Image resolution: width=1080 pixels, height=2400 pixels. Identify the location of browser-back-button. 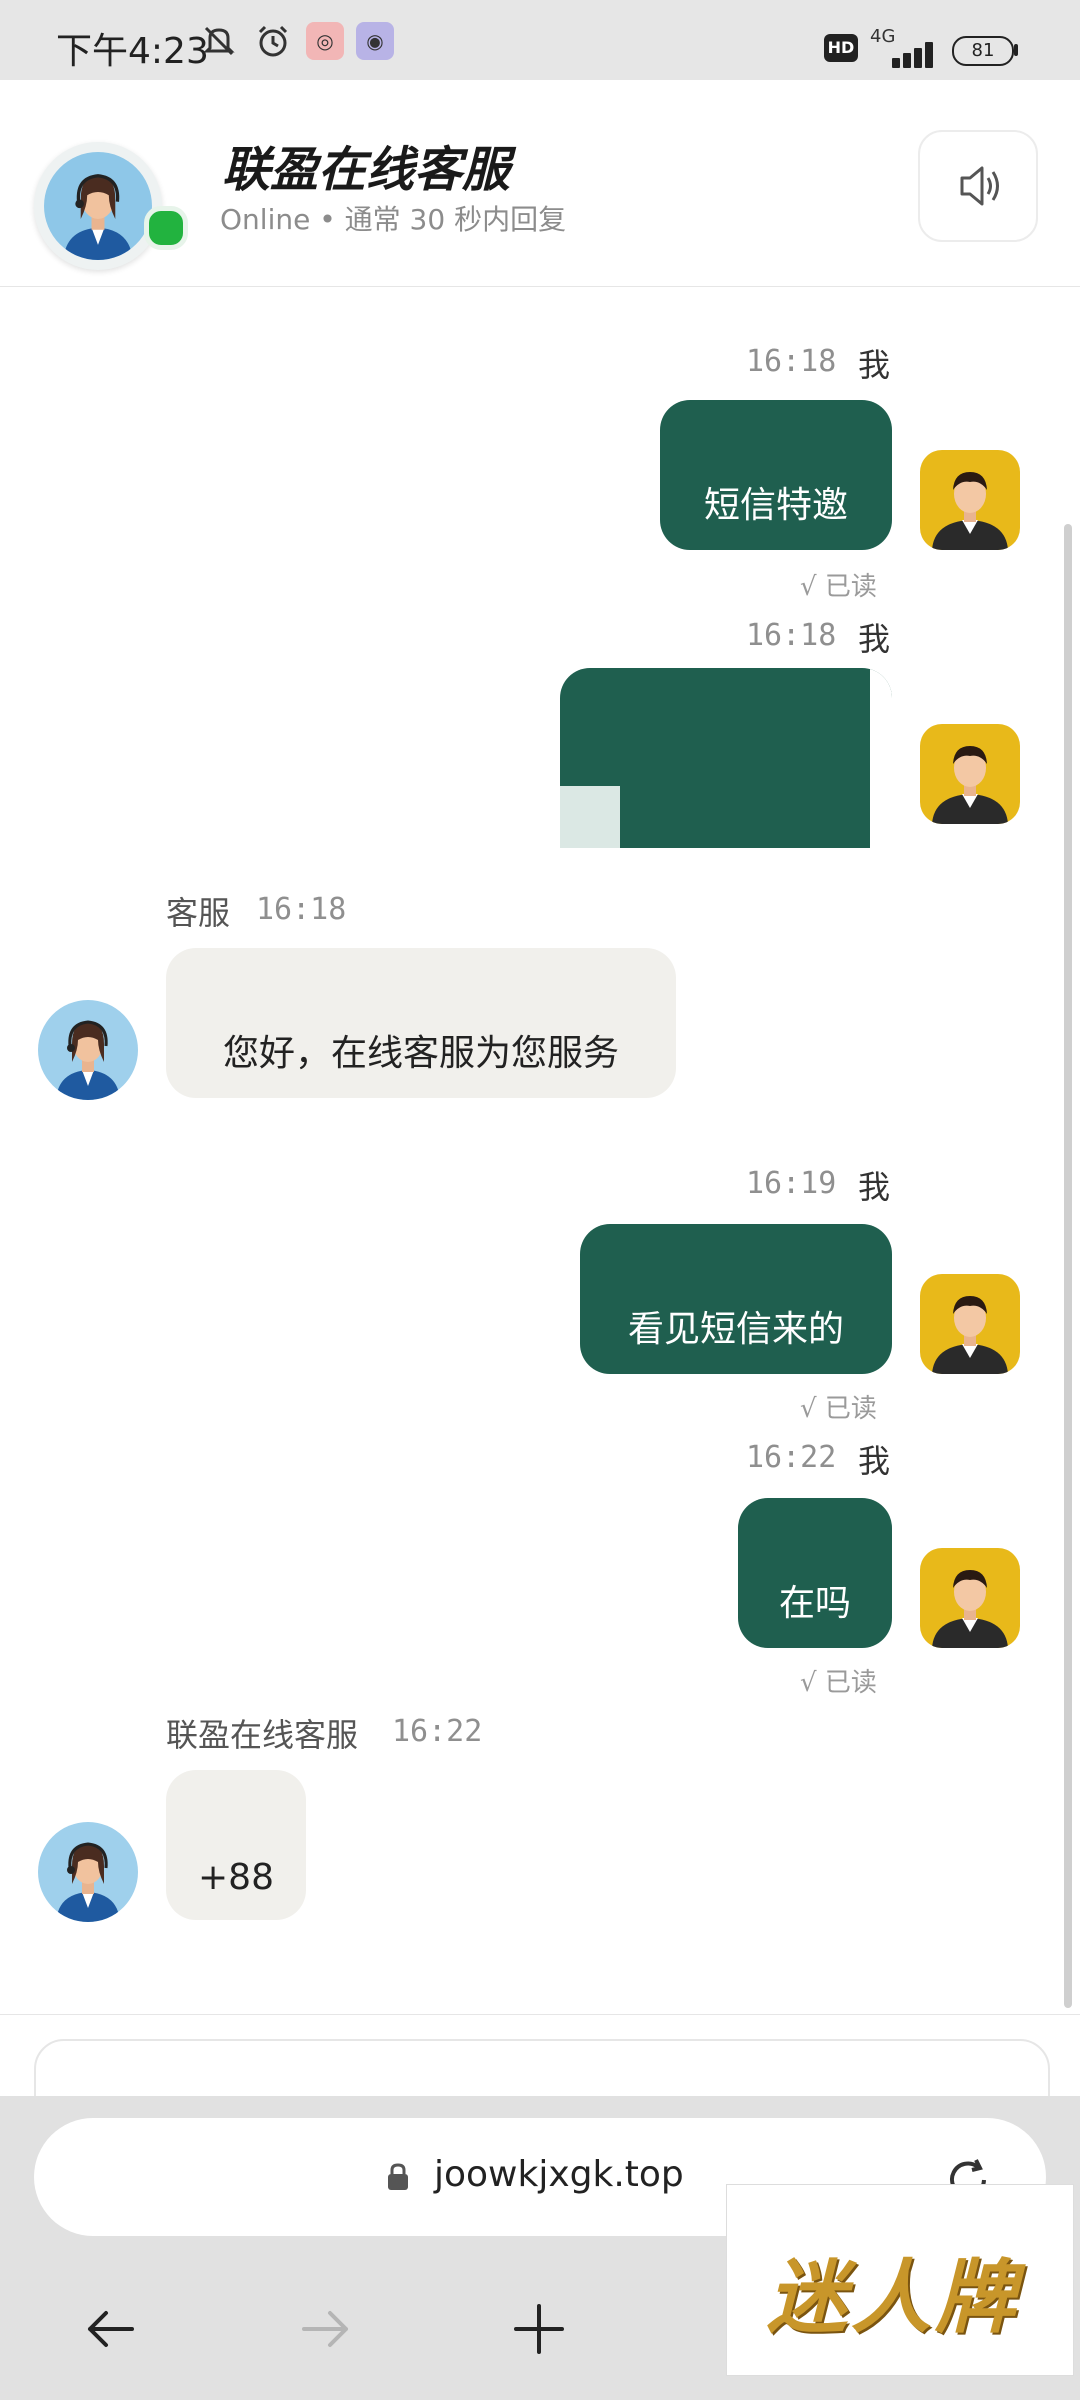
(111, 2329).